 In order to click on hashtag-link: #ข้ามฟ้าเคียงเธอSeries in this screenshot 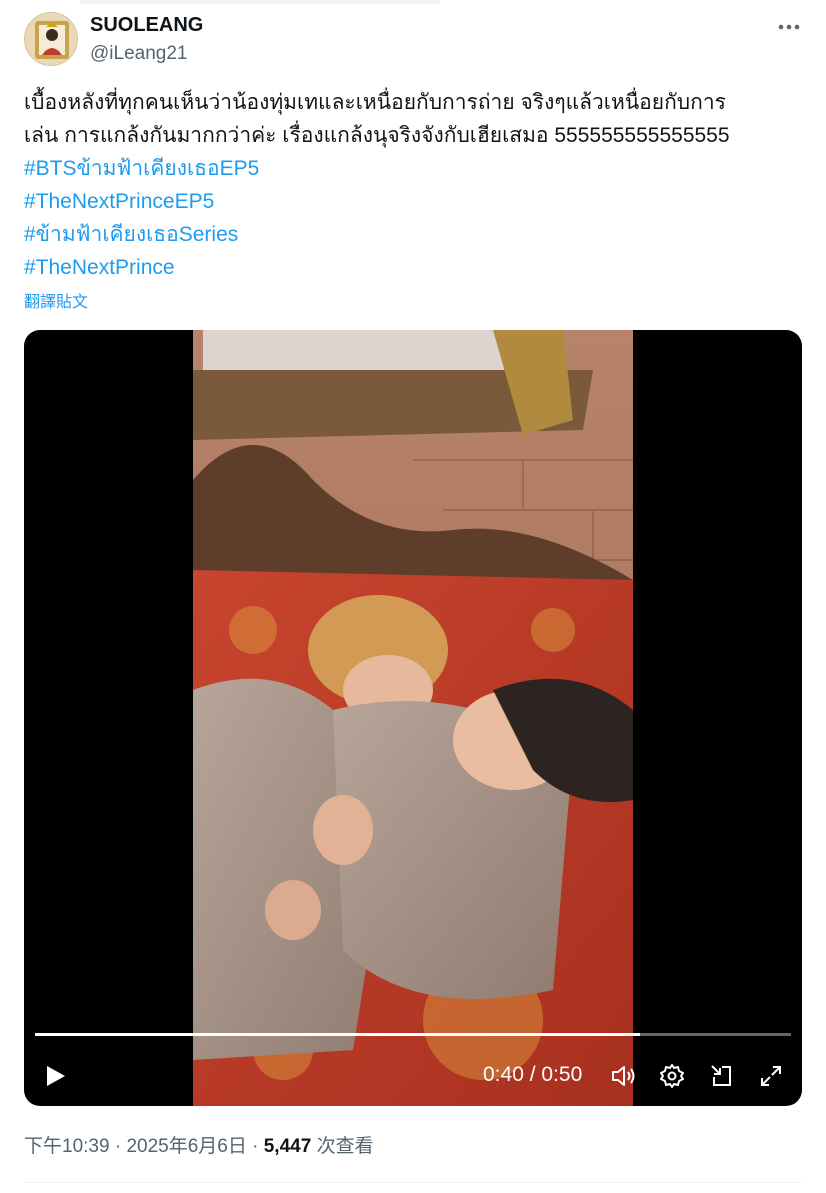, I will do `click(413, 234)`.